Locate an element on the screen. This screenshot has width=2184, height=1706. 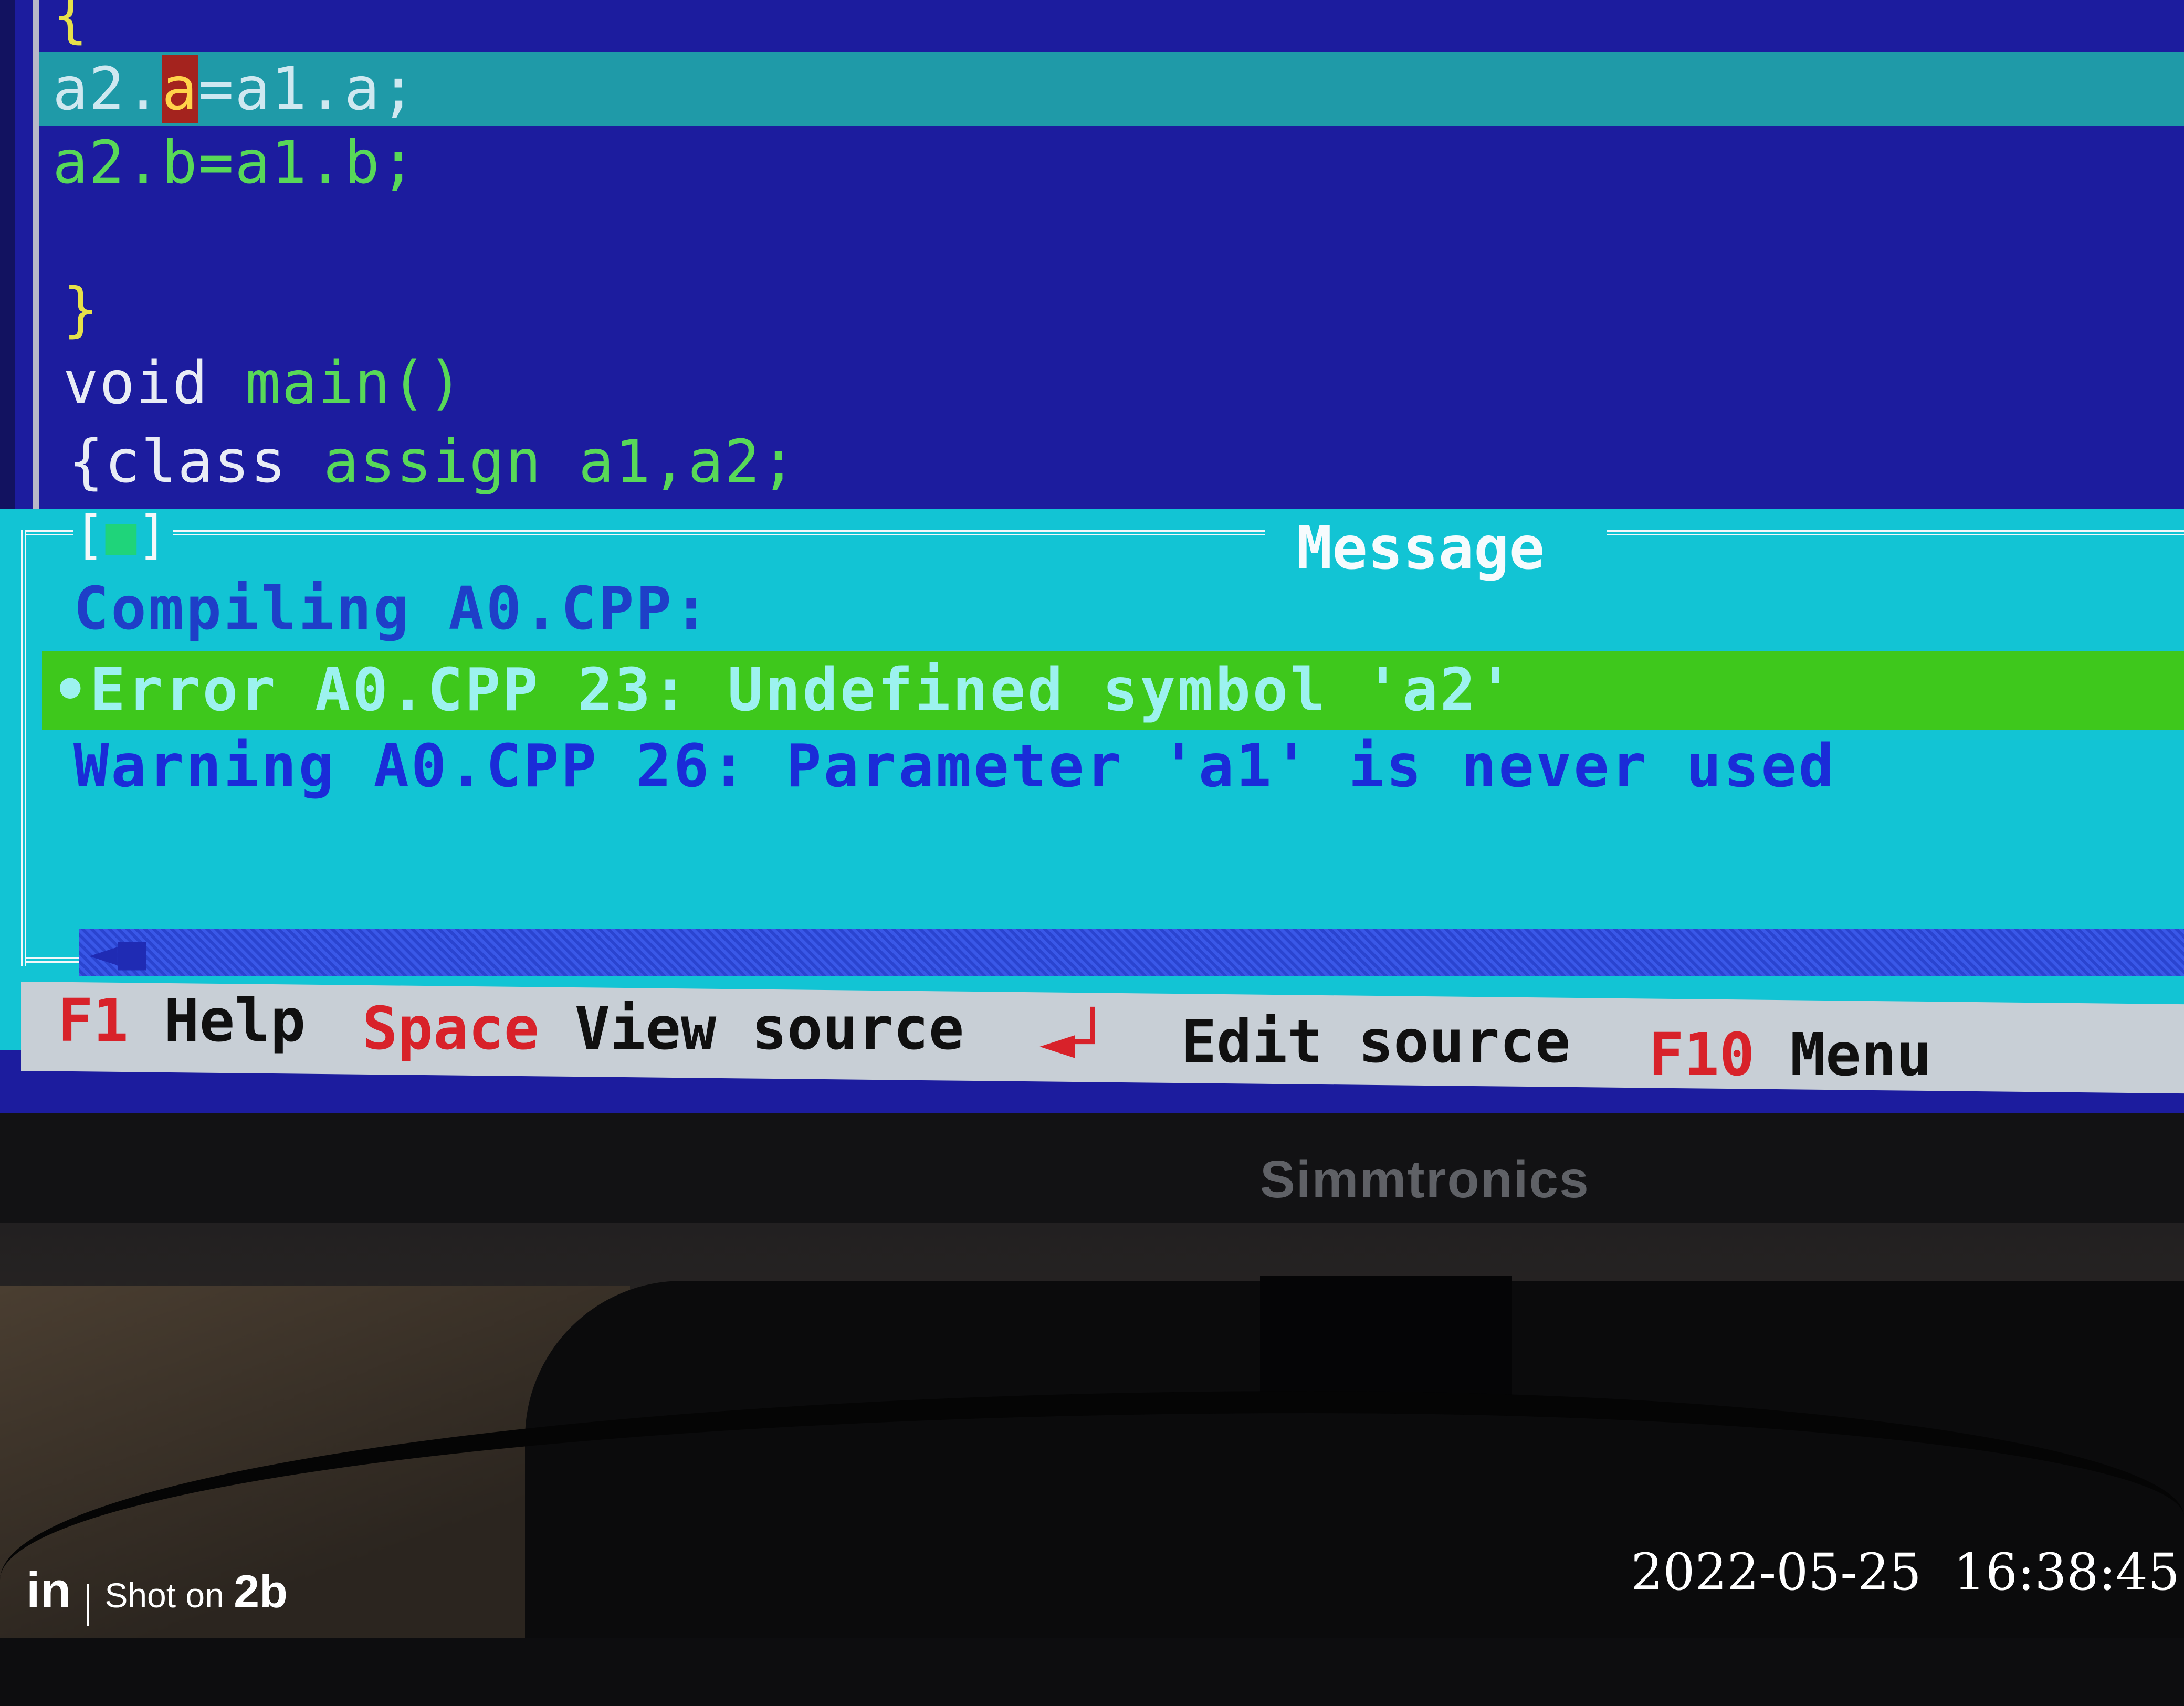
photo-timestamp: 2022-05-25 16:38:45 is located at coordinates (1905, 1573).